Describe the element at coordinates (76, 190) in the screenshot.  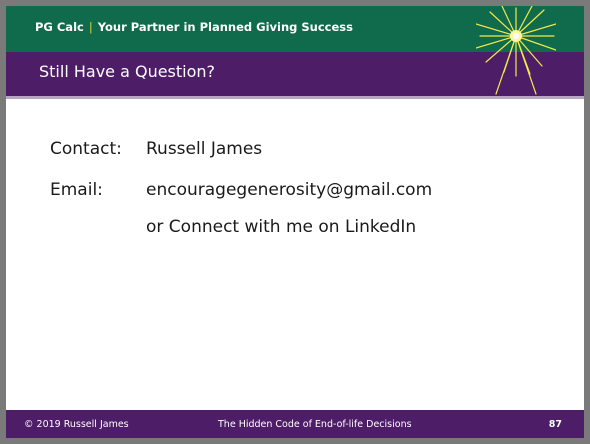
I see `email-label: Email:` at that location.